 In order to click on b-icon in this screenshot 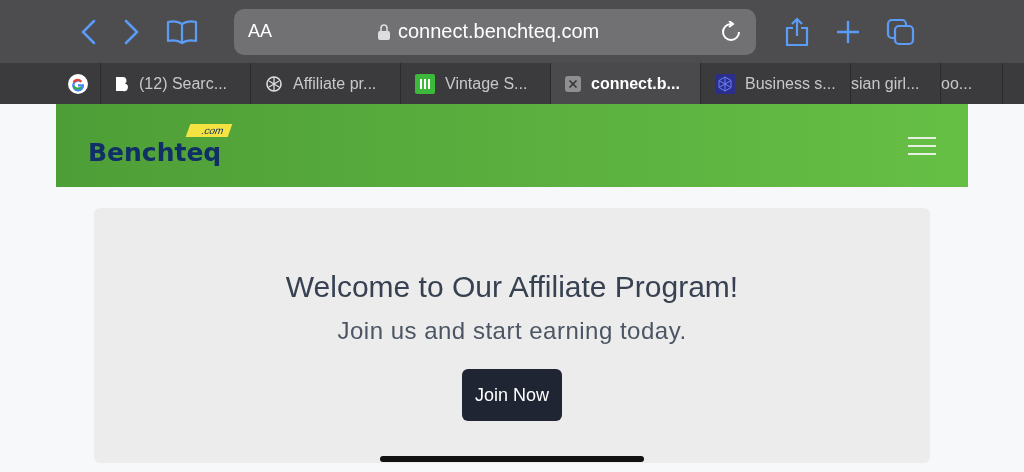, I will do `click(122, 83)`.